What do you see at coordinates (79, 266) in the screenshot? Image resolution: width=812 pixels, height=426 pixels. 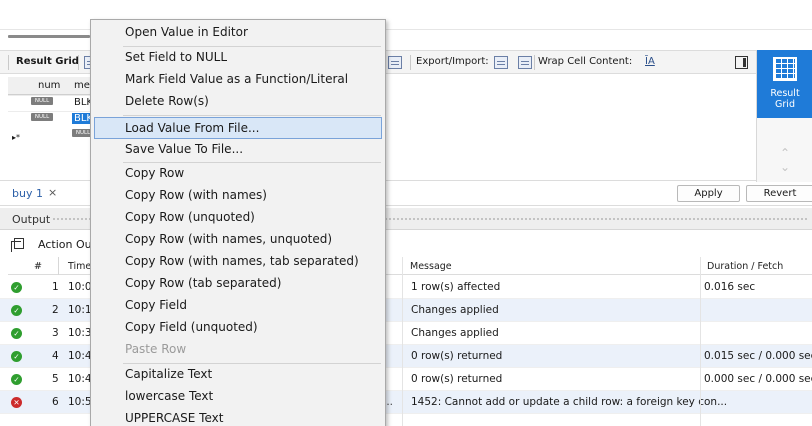 I see `header-time: Time` at bounding box center [79, 266].